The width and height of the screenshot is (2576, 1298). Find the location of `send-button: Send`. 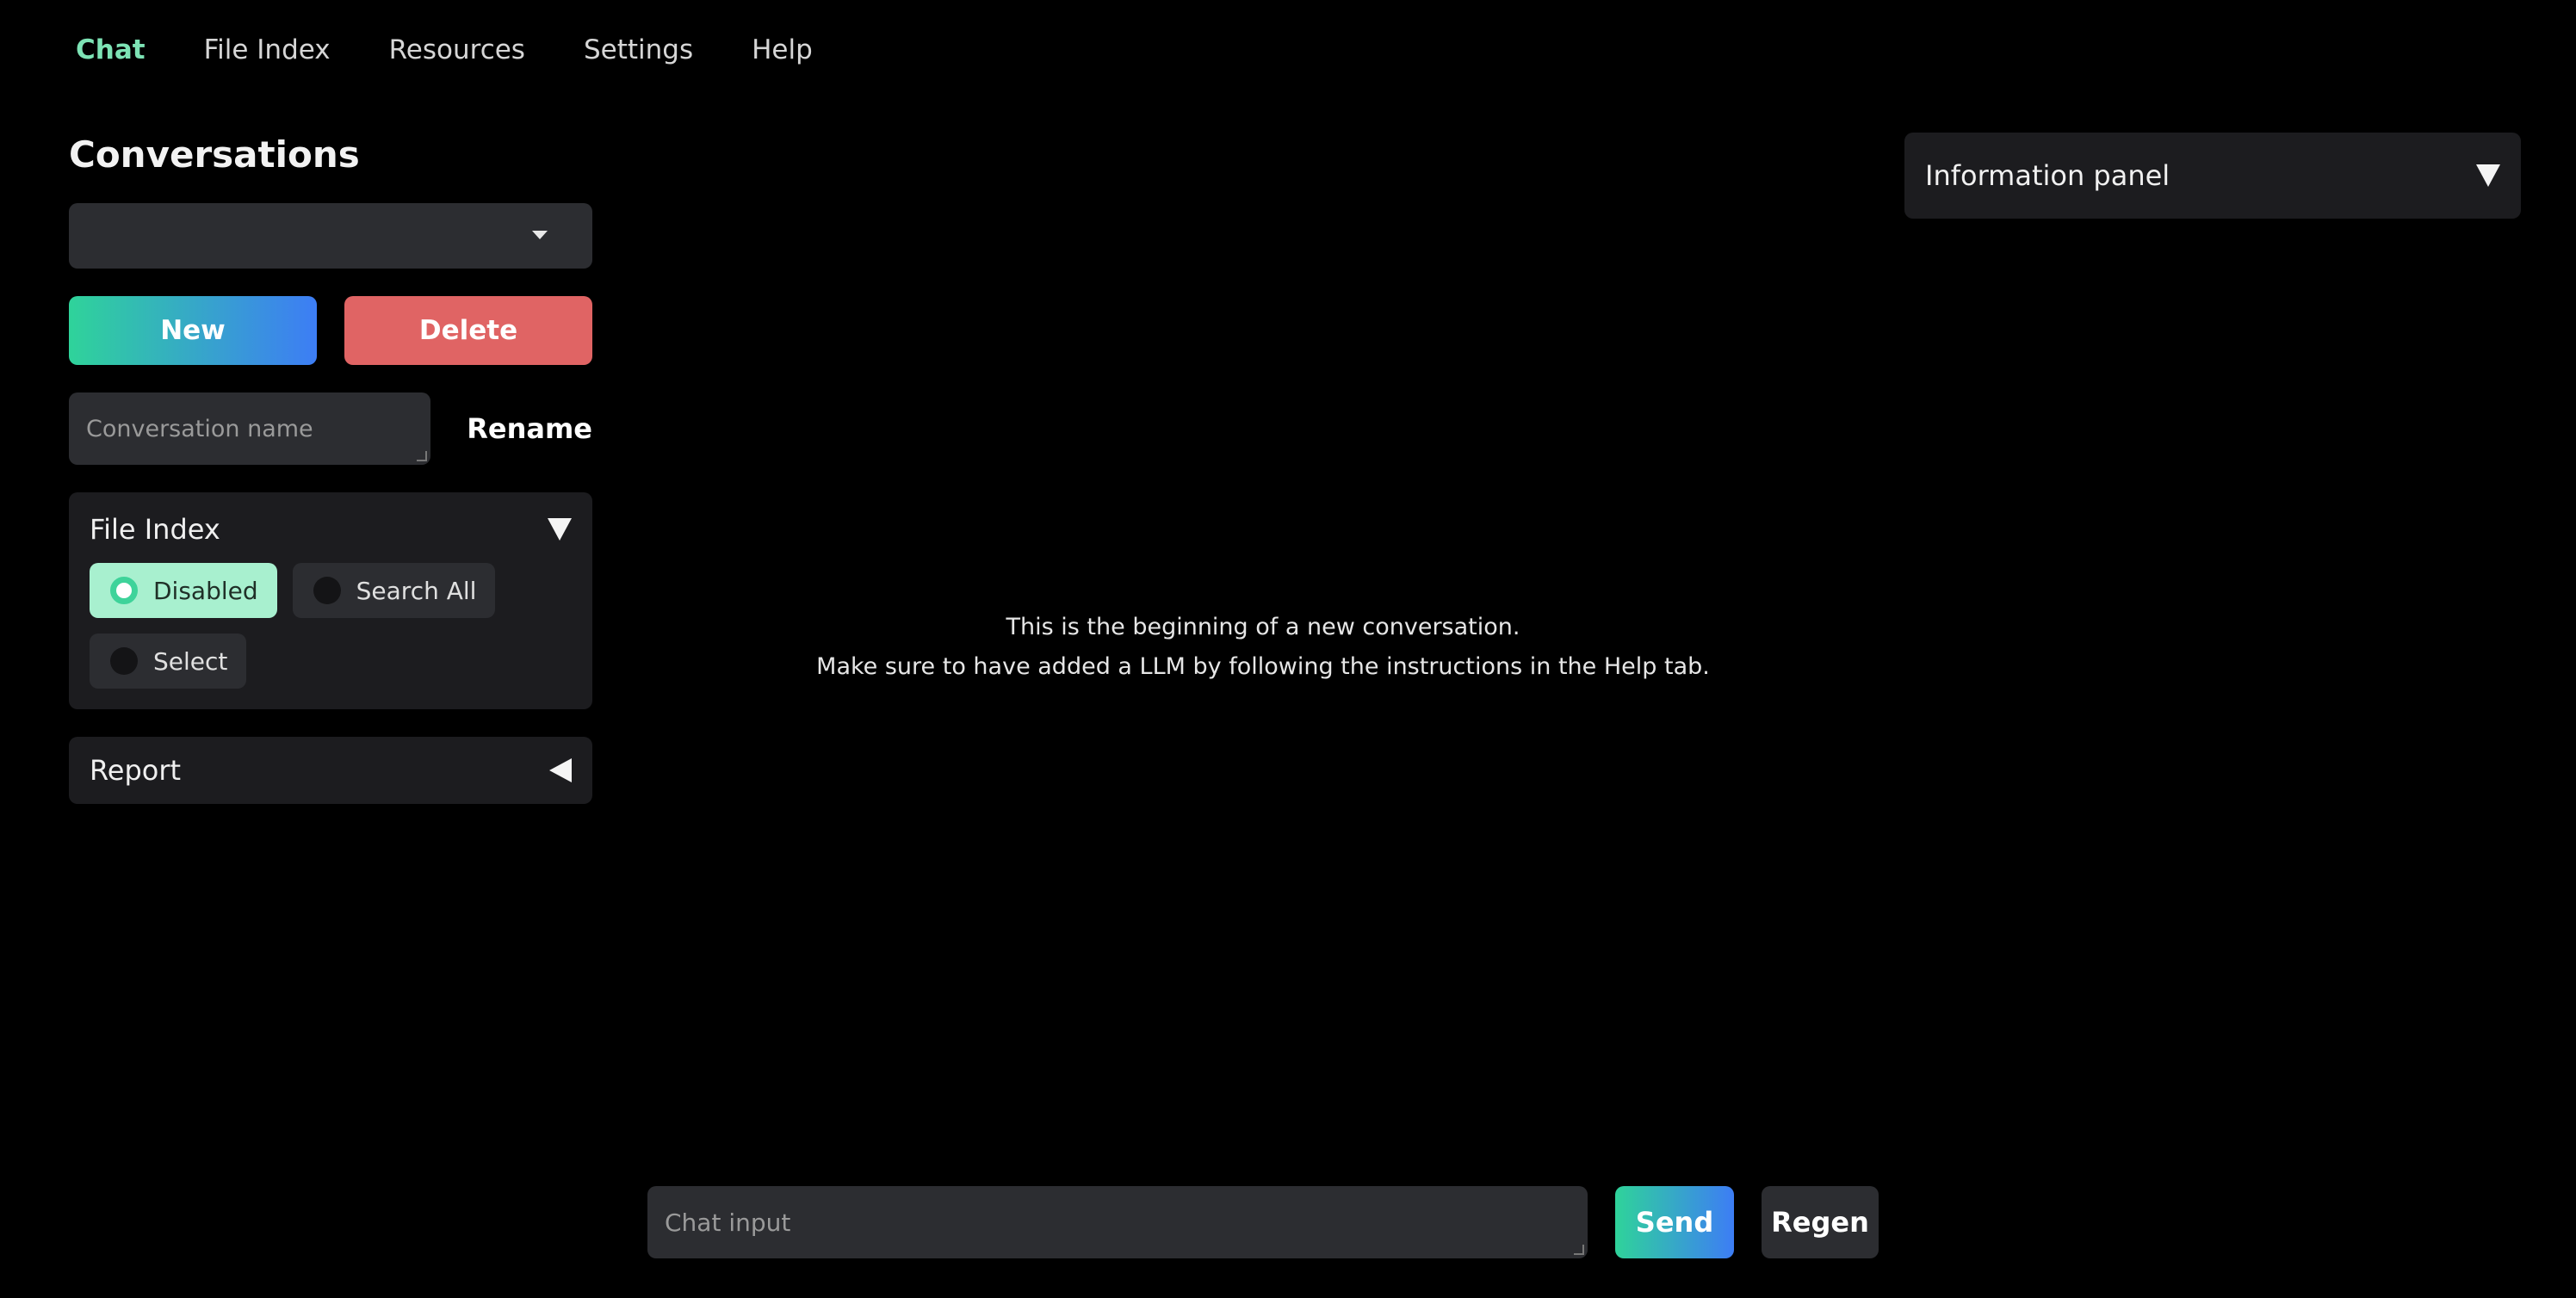

send-button: Send is located at coordinates (1675, 1222).